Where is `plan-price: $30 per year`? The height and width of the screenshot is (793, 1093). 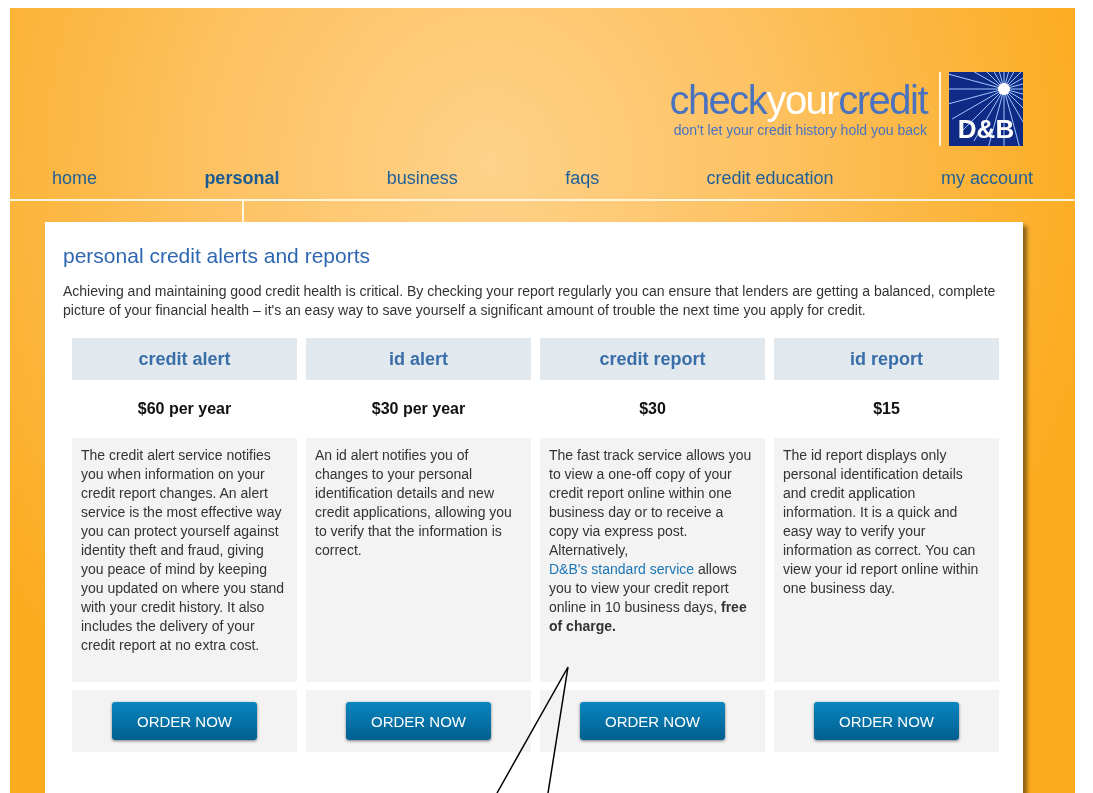 plan-price: $30 per year is located at coordinates (418, 409).